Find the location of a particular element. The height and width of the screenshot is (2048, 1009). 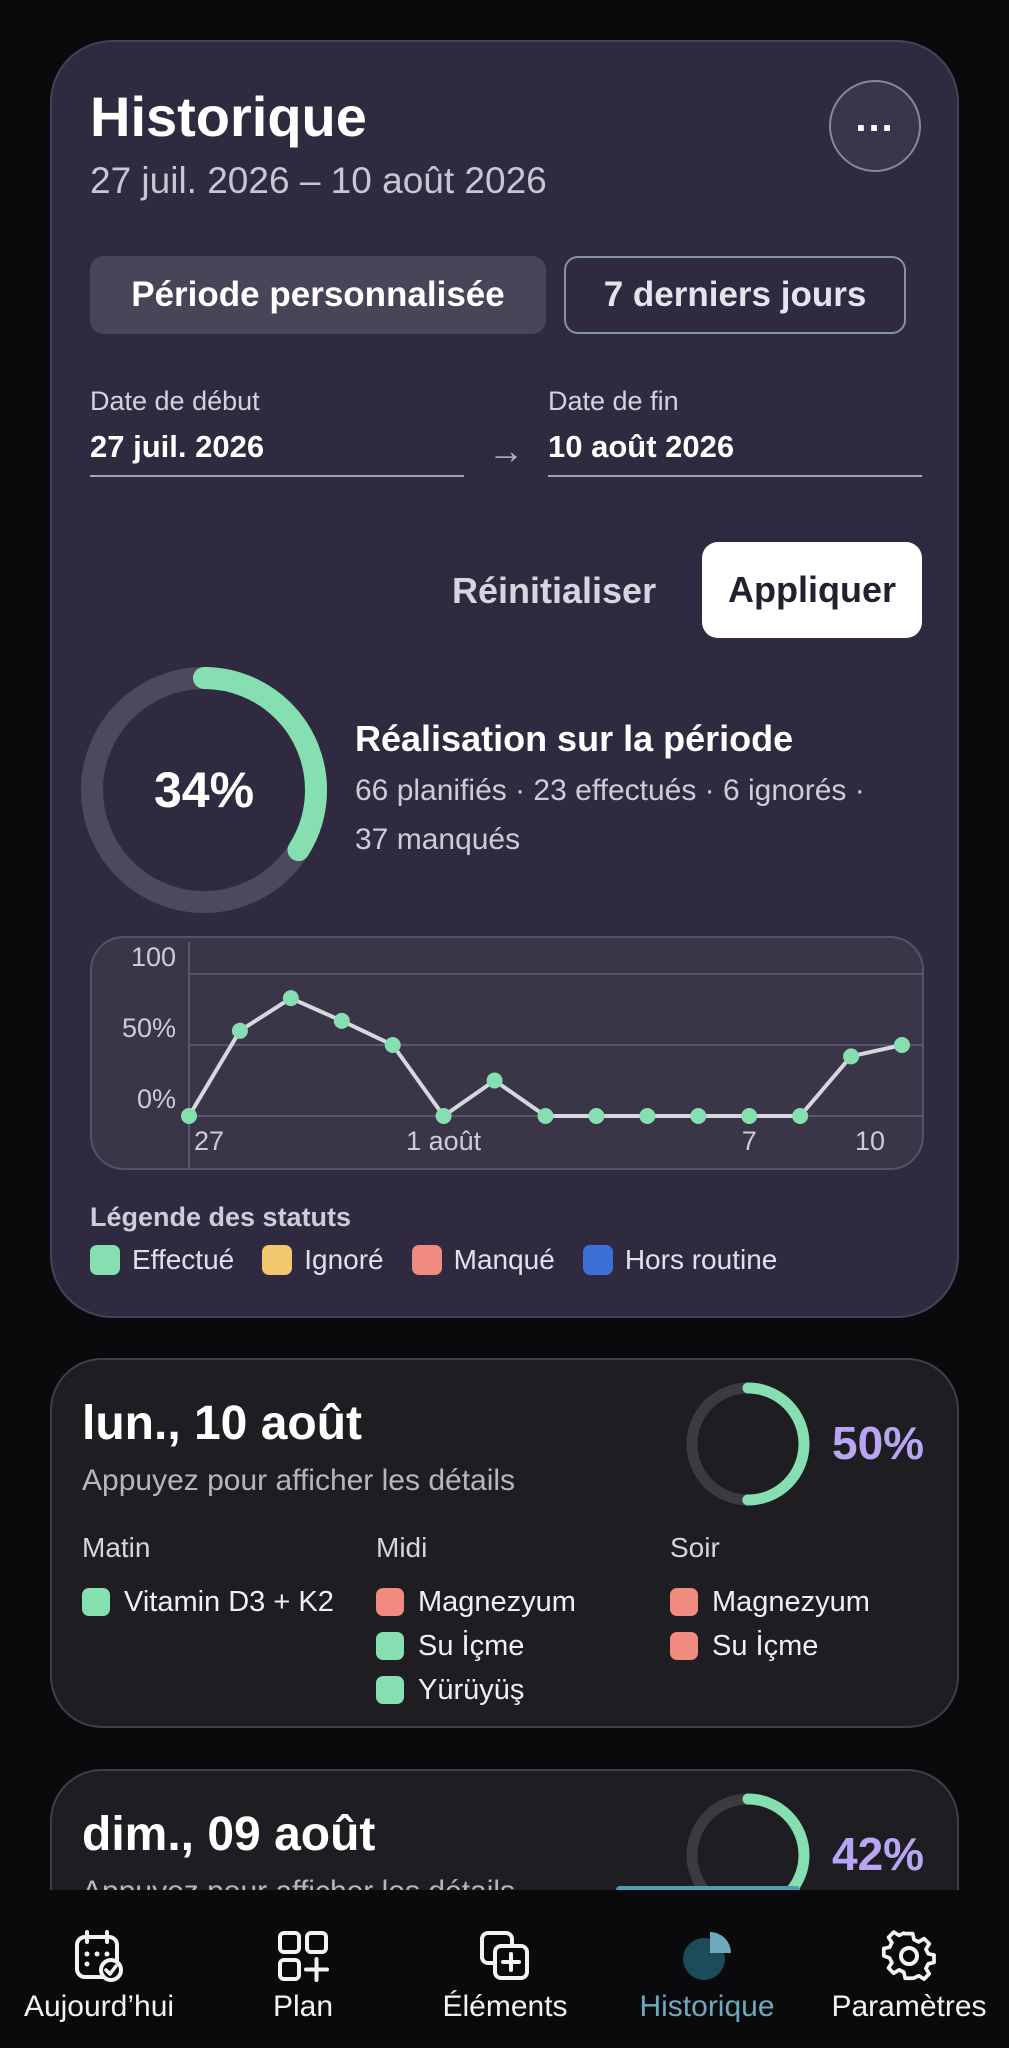

legend-label: Hors routine is located at coordinates (701, 1259).